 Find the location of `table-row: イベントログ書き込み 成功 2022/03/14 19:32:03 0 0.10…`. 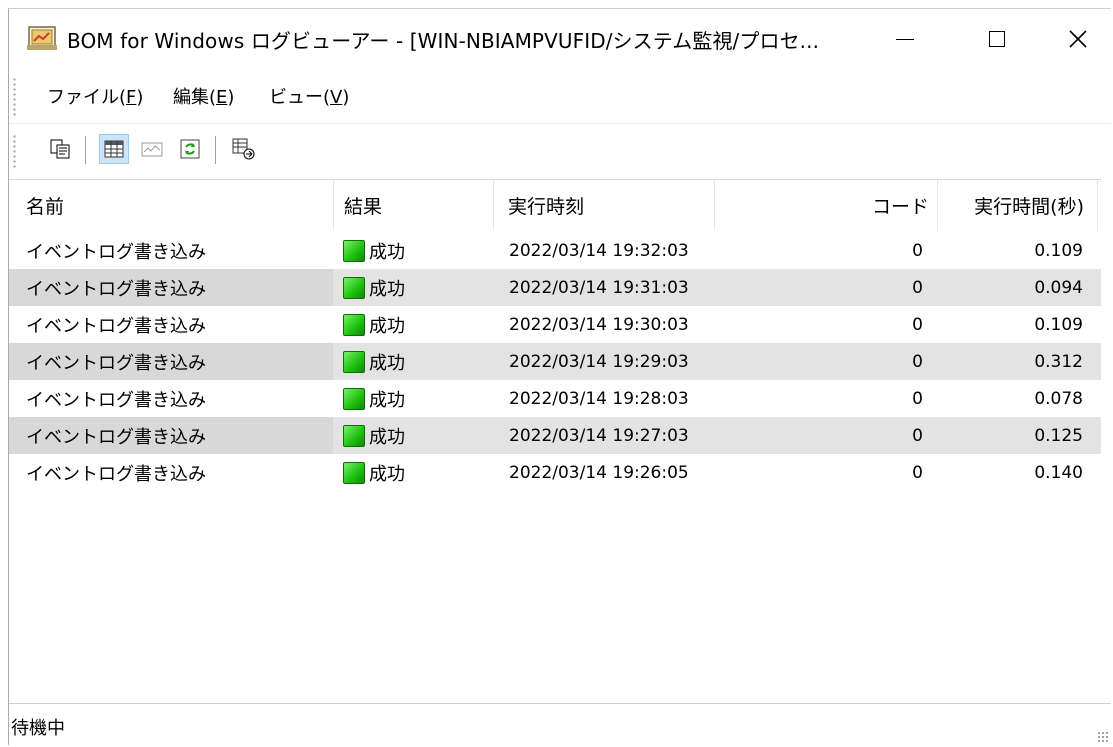

table-row: イベントログ書き込み 成功 2022/03/14 19:32:03 0 0.10… is located at coordinates (555, 250).